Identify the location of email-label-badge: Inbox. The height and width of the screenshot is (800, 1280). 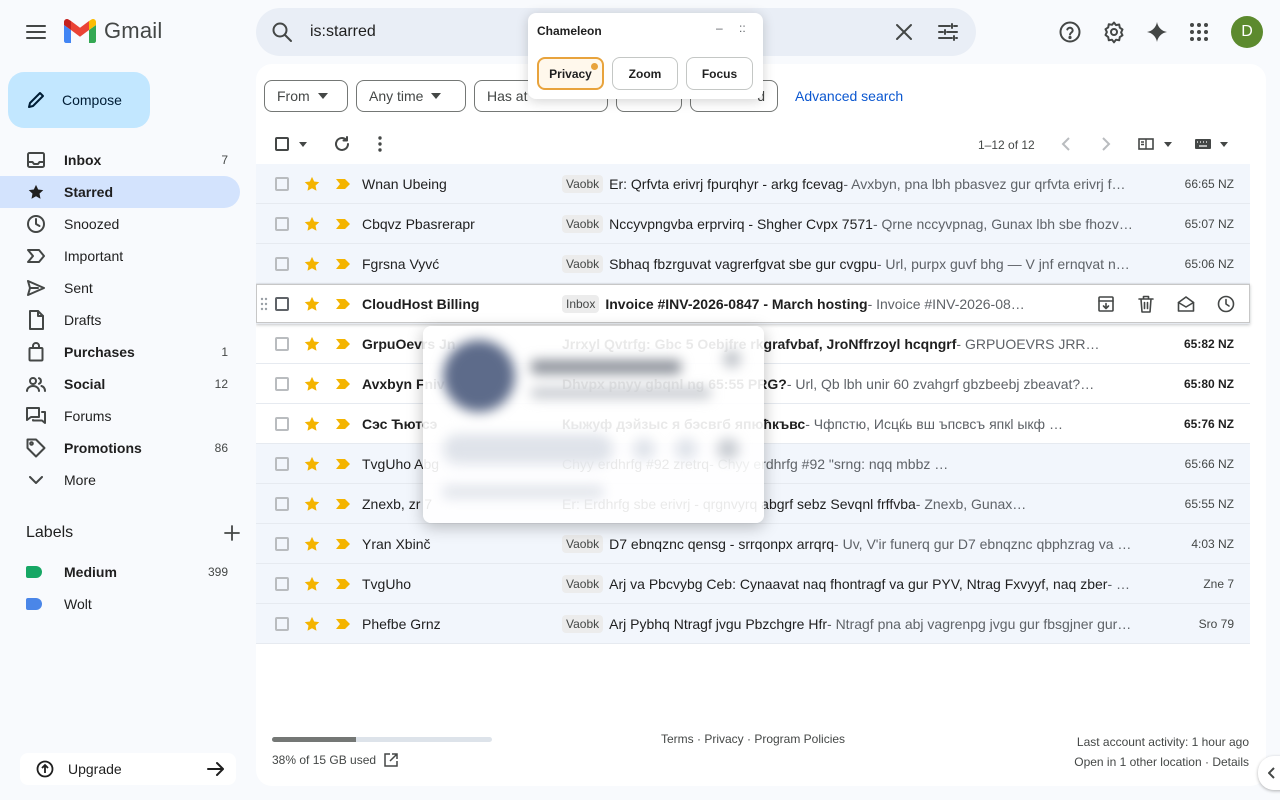
(581, 303).